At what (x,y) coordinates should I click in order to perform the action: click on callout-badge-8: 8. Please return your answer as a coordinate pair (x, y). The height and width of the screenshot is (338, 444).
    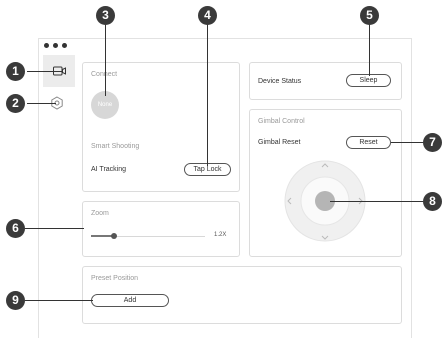
    Looking at the image, I should click on (432, 201).